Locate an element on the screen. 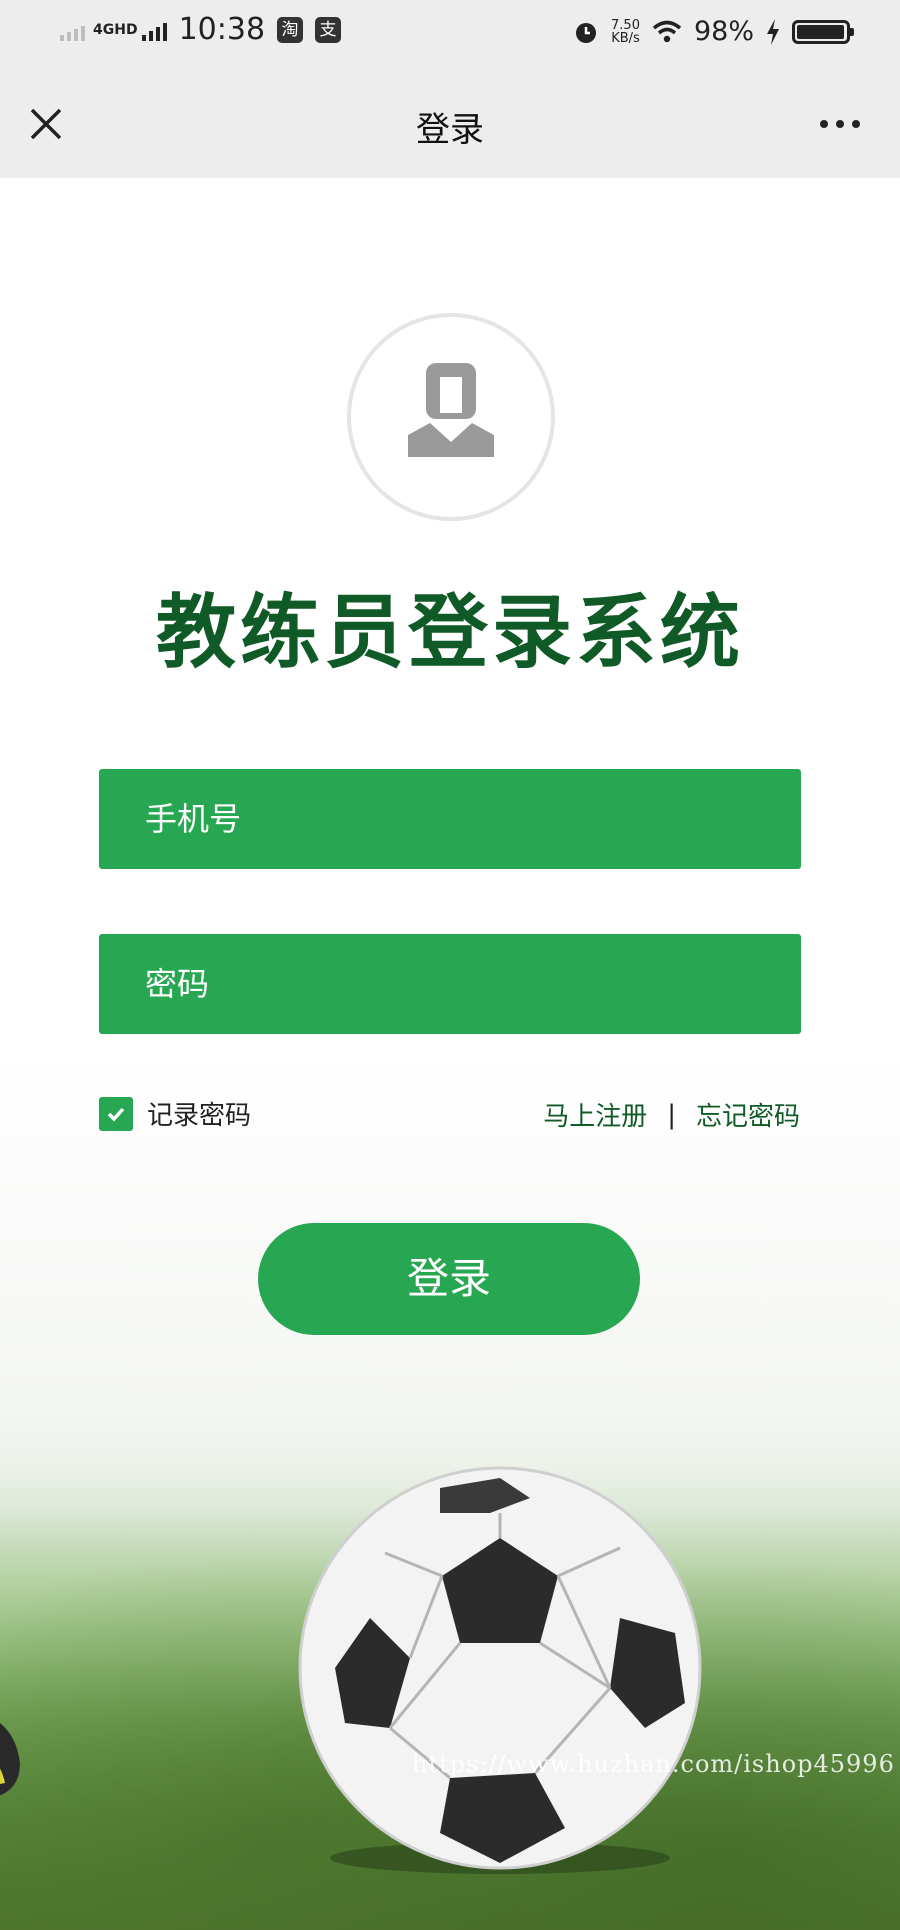  password-input is located at coordinates (450, 984).